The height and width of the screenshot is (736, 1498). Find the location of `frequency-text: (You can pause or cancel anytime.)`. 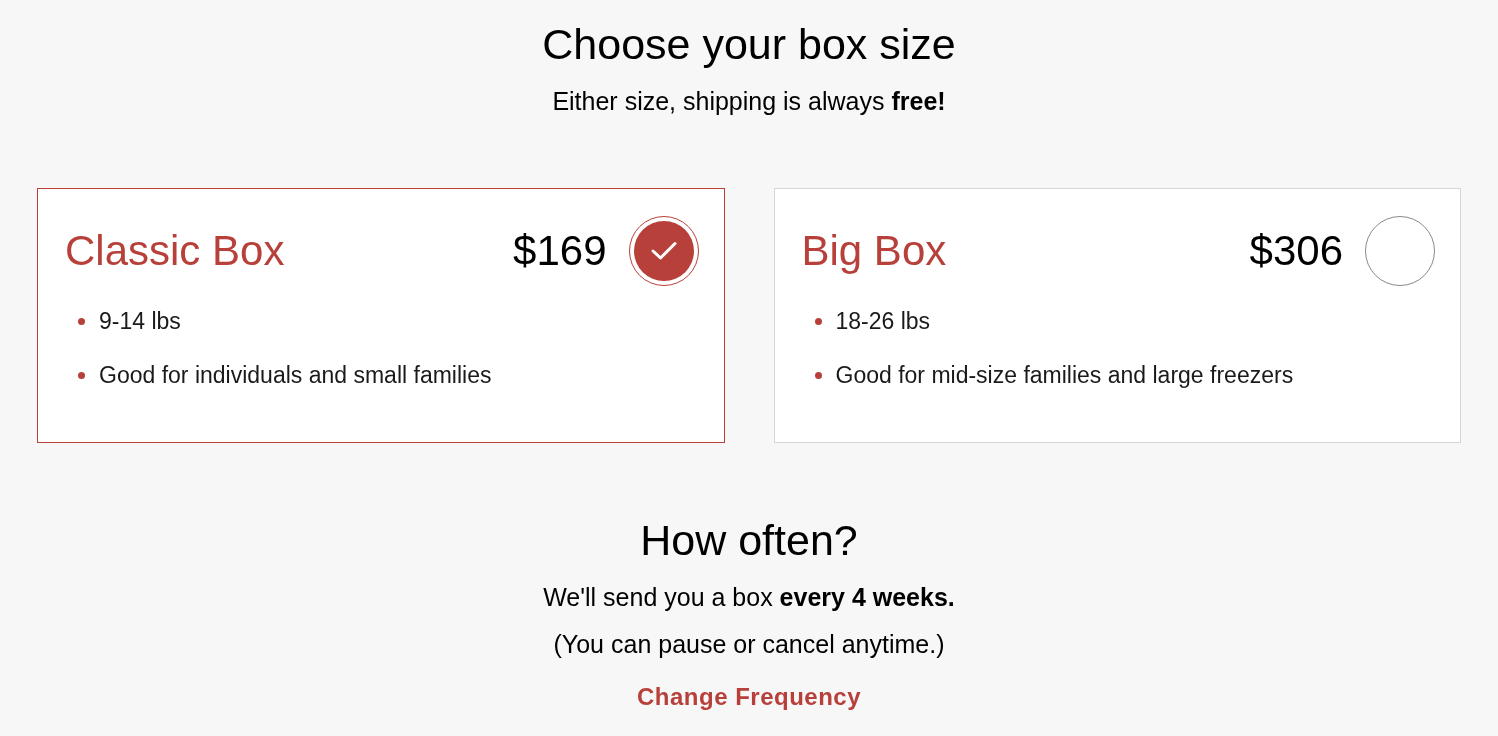

frequency-text: (You can pause or cancel anytime.) is located at coordinates (749, 644).